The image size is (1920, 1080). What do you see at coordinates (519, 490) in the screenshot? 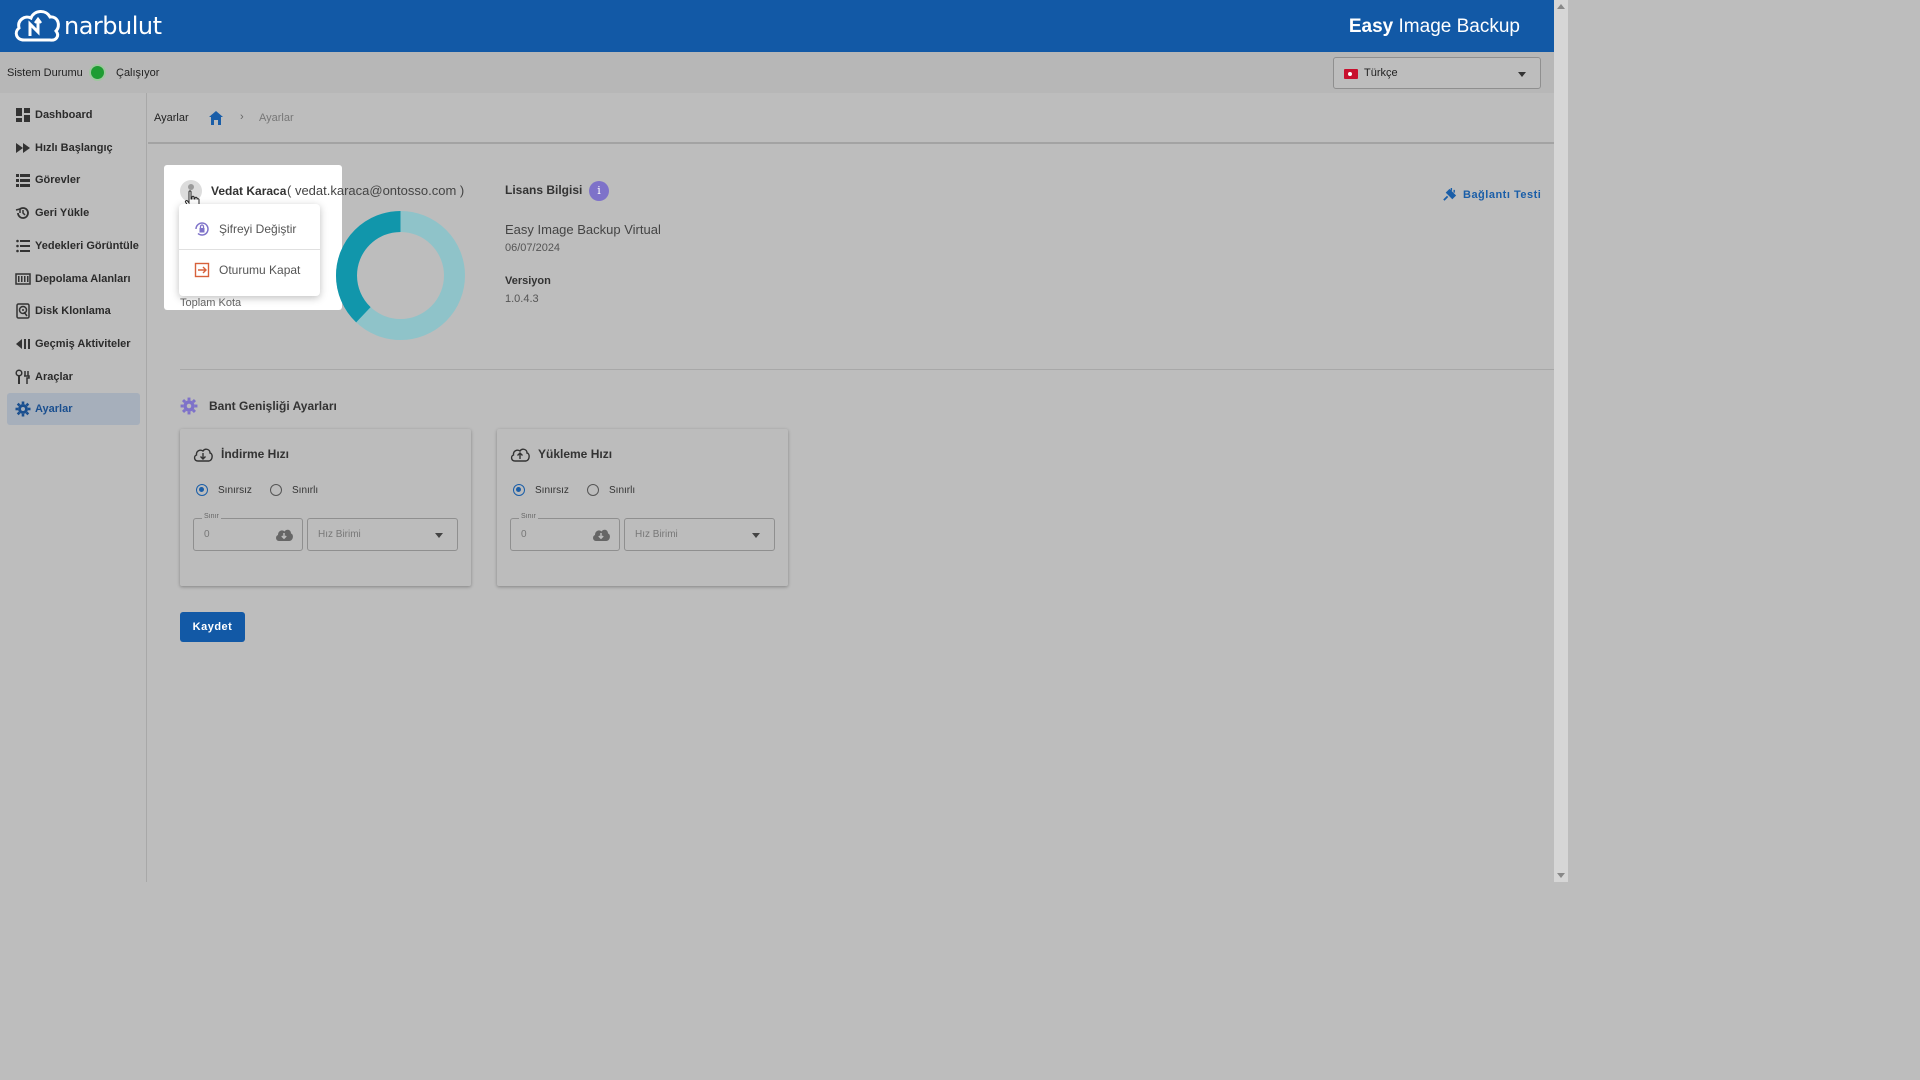
I see `upload-unlimited-radio` at bounding box center [519, 490].